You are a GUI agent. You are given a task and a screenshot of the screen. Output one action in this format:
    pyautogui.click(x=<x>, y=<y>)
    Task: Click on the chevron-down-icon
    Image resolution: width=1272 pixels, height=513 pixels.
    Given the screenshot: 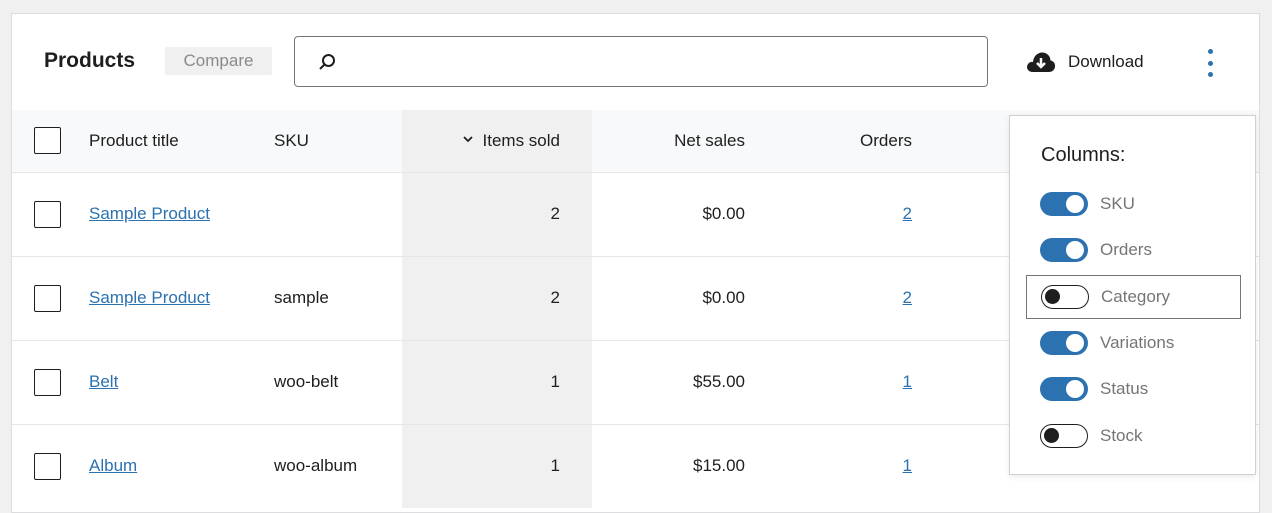 What is the action you would take?
    pyautogui.click(x=467, y=139)
    